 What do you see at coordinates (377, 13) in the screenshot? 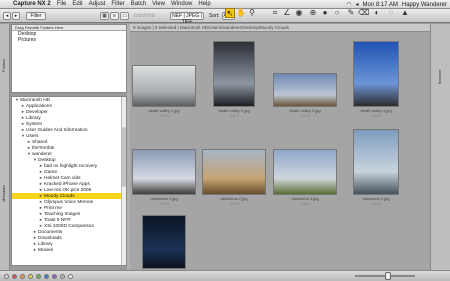
I see `selection-gradient-icon: ◐` at bounding box center [377, 13].